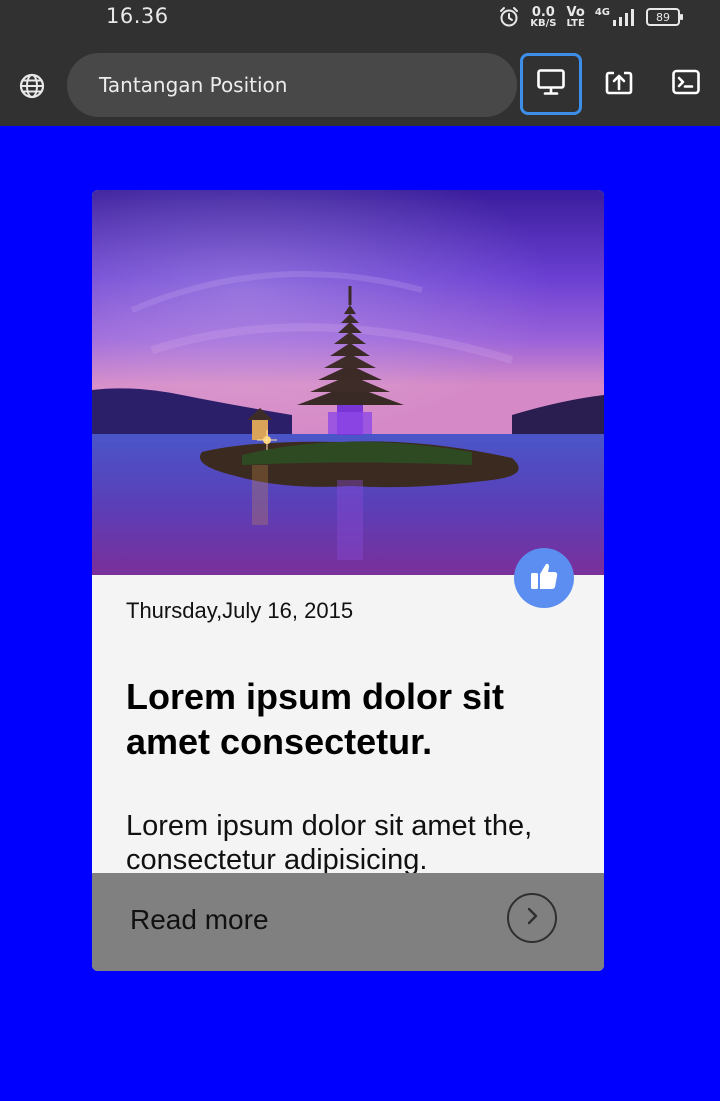  I want to click on globe-icon, so click(32, 86).